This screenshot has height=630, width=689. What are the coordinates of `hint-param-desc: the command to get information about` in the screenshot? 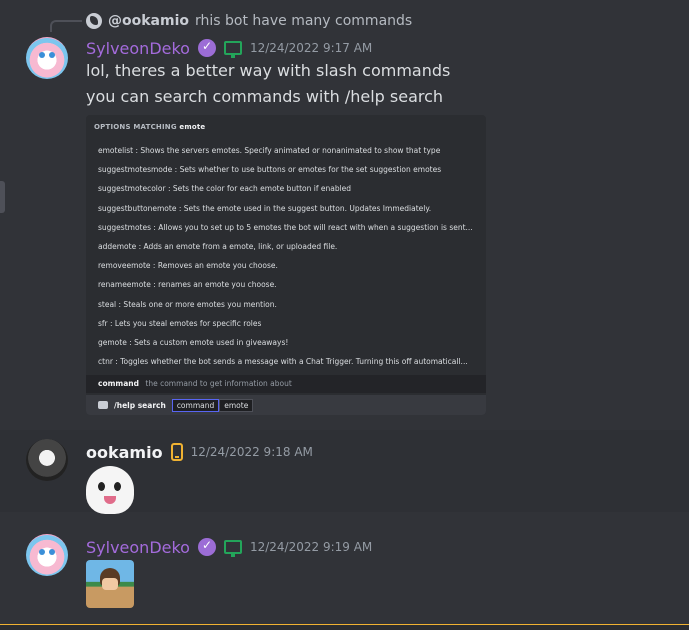 It's located at (218, 383).